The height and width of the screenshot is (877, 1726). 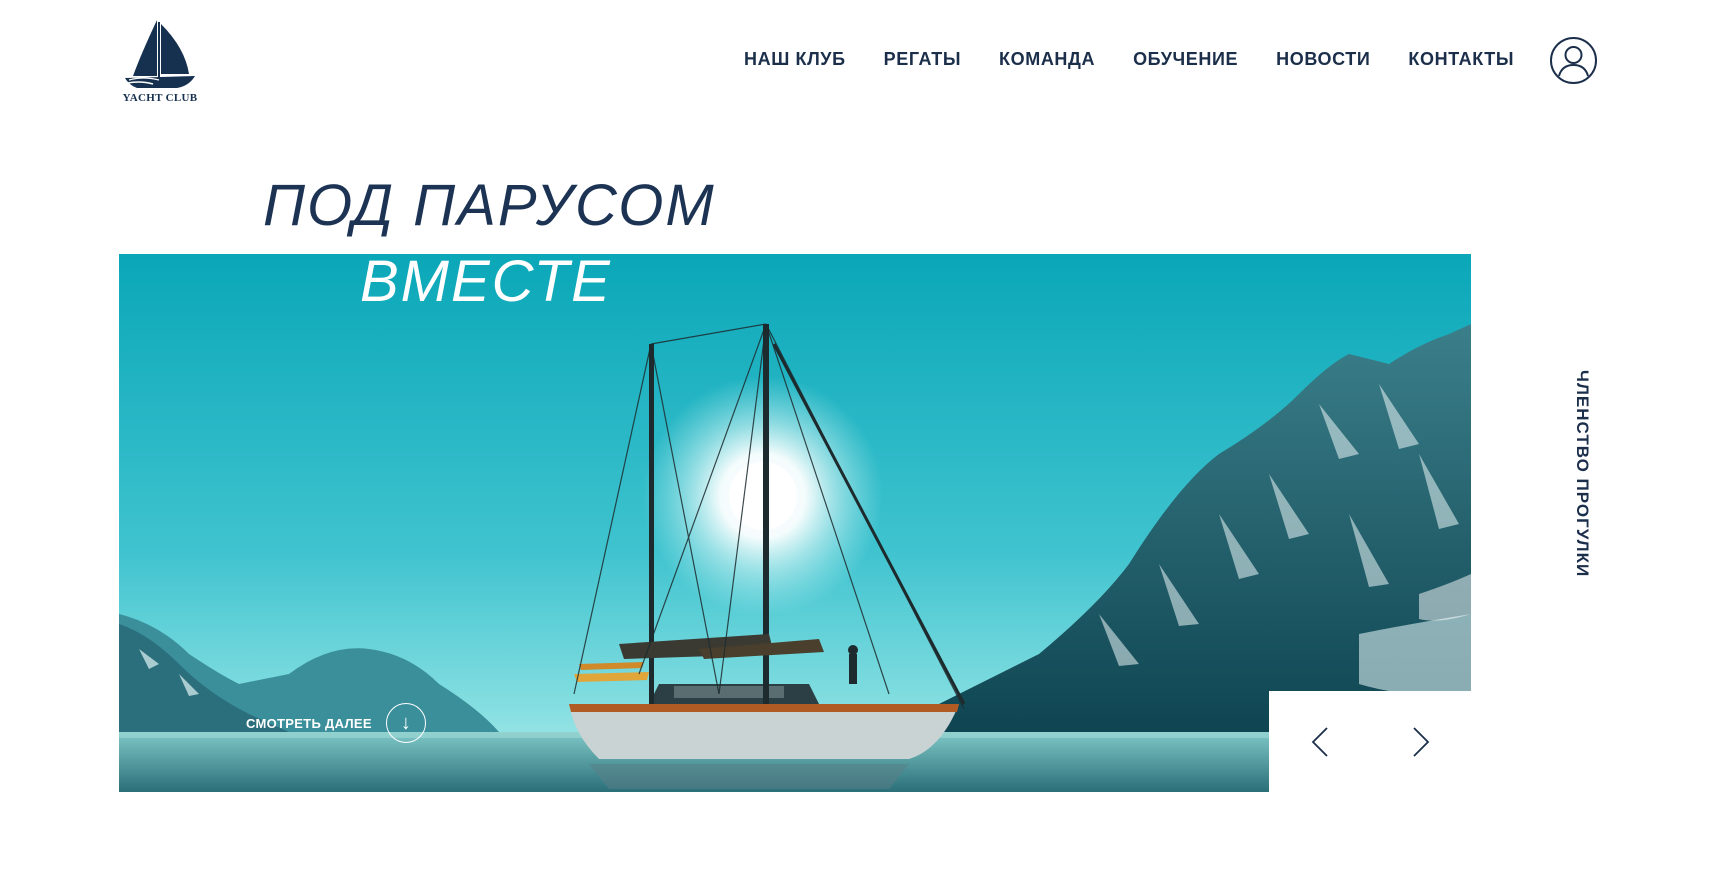 I want to click on hero-title-line2: ВМЕСТЕ, so click(x=486, y=281).